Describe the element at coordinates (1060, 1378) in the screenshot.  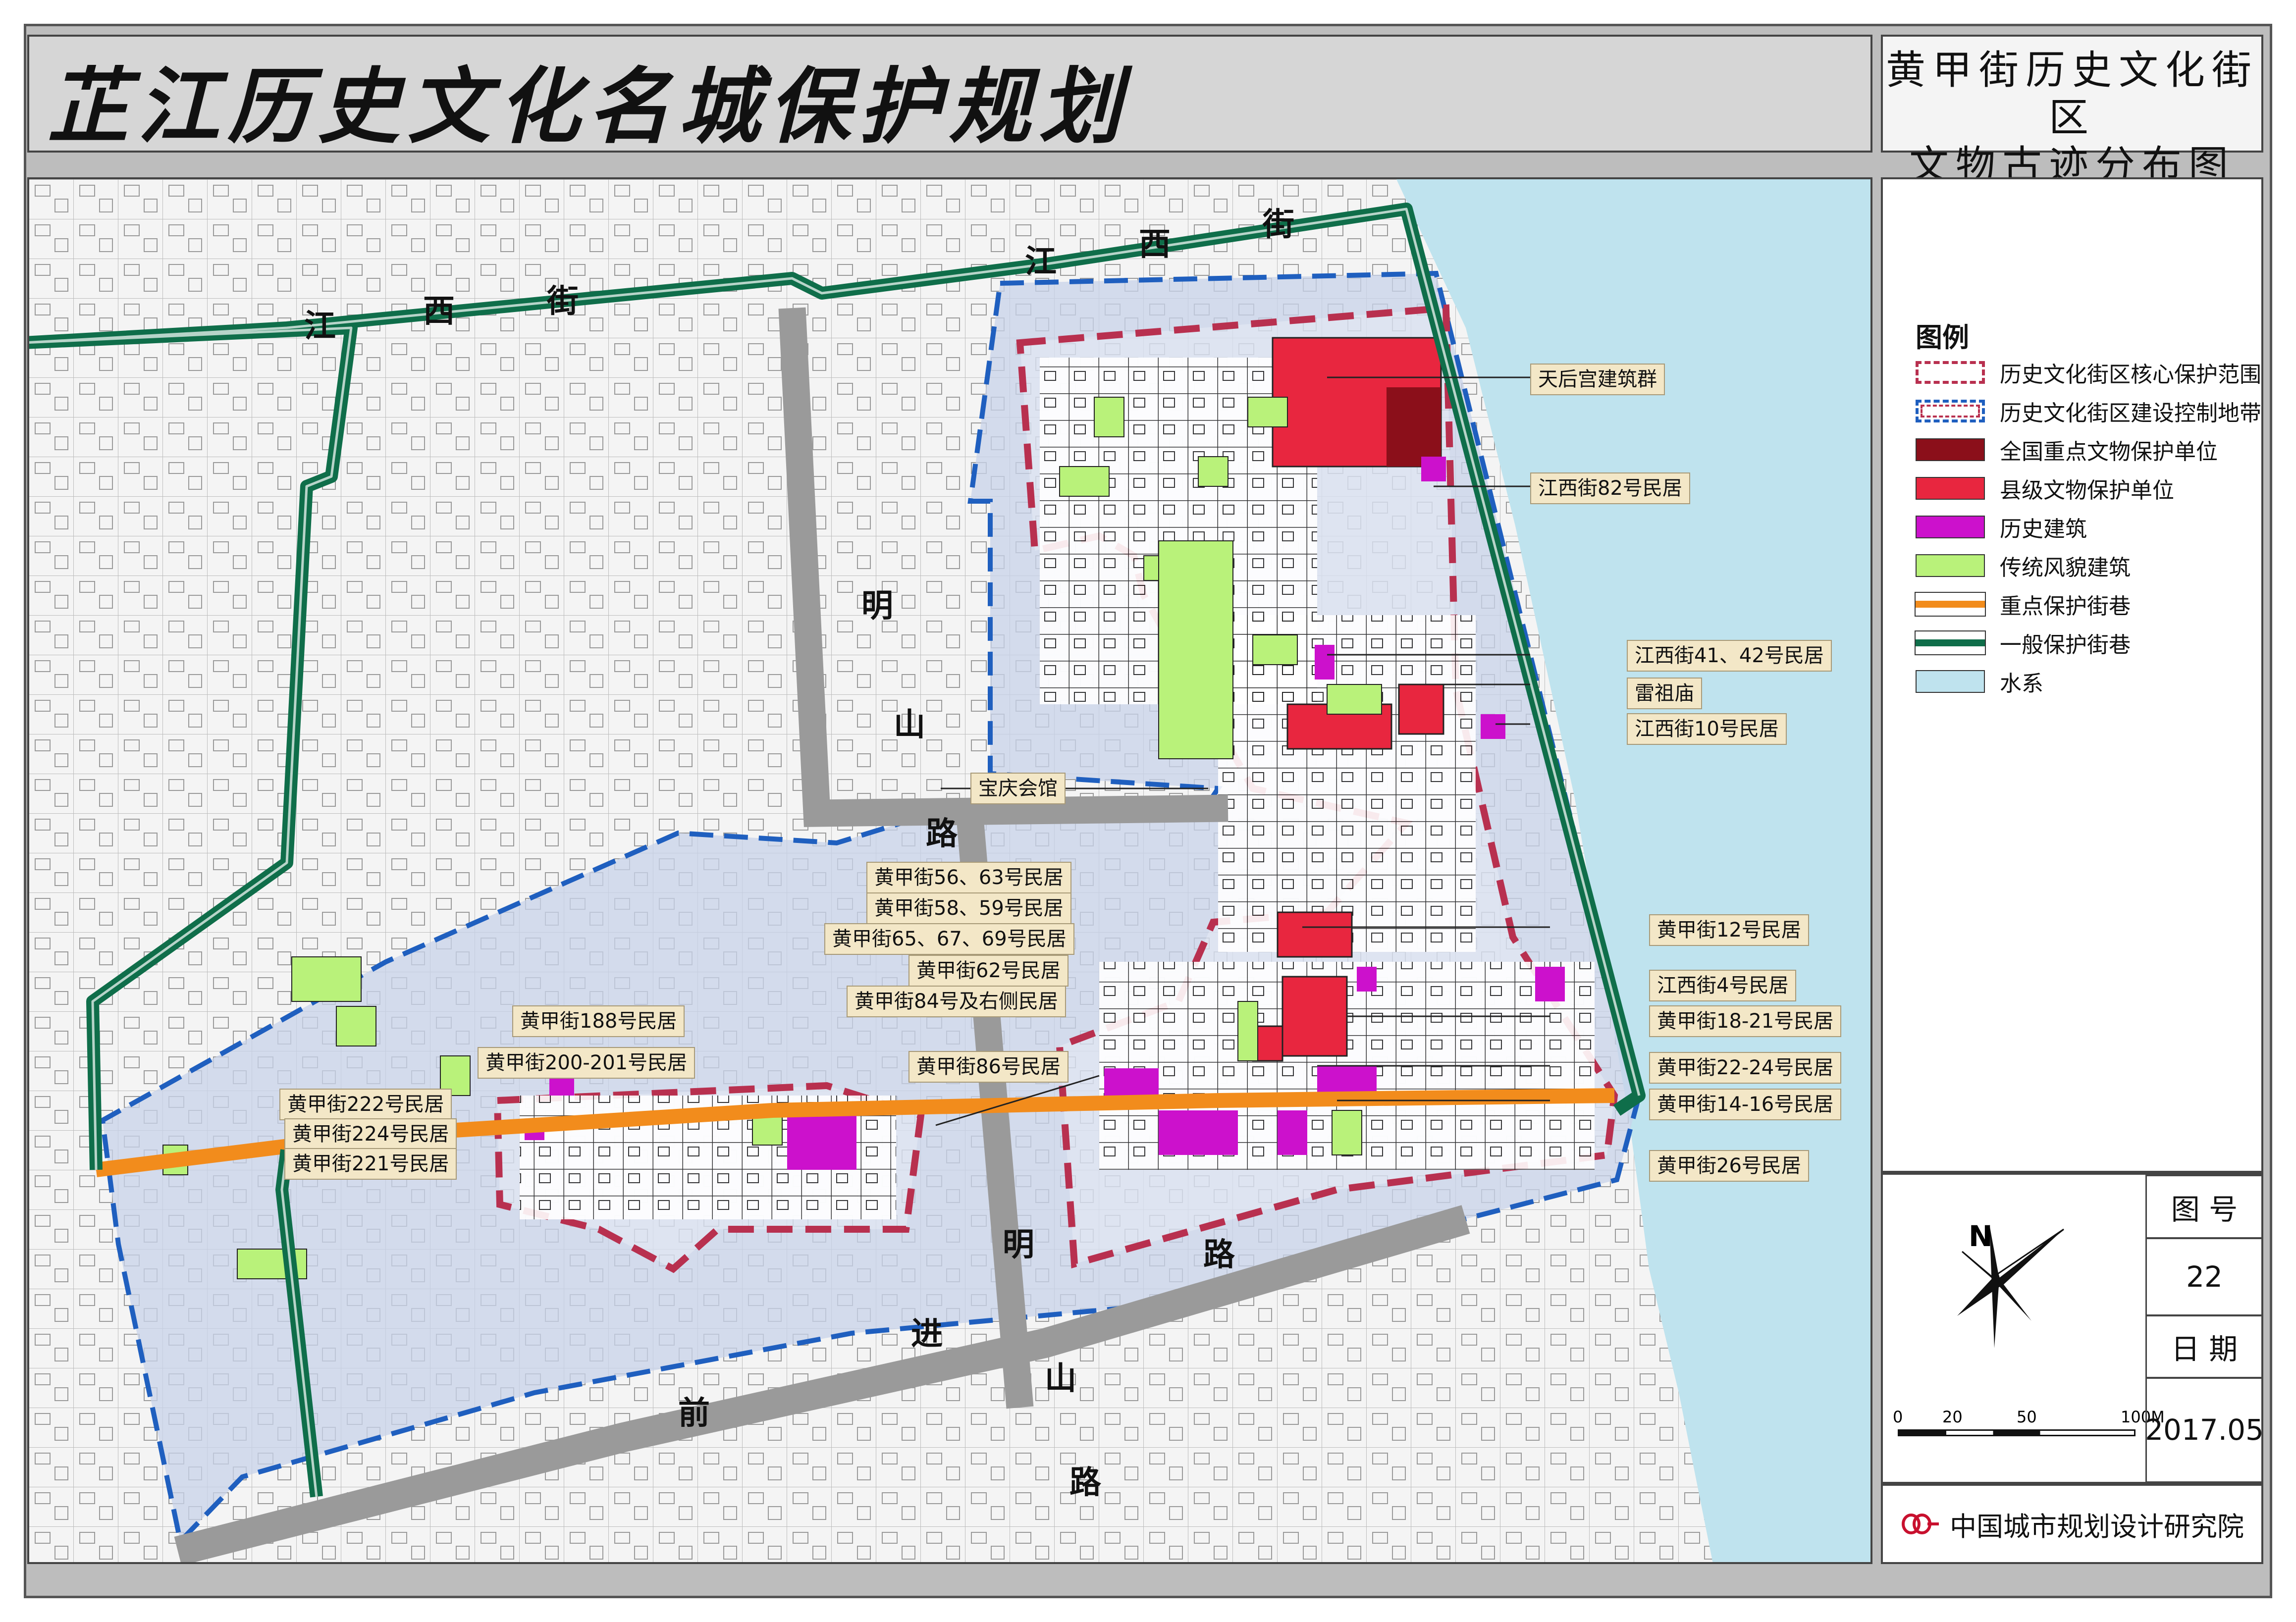
I see `road-label-qianjin-3: 山` at that location.